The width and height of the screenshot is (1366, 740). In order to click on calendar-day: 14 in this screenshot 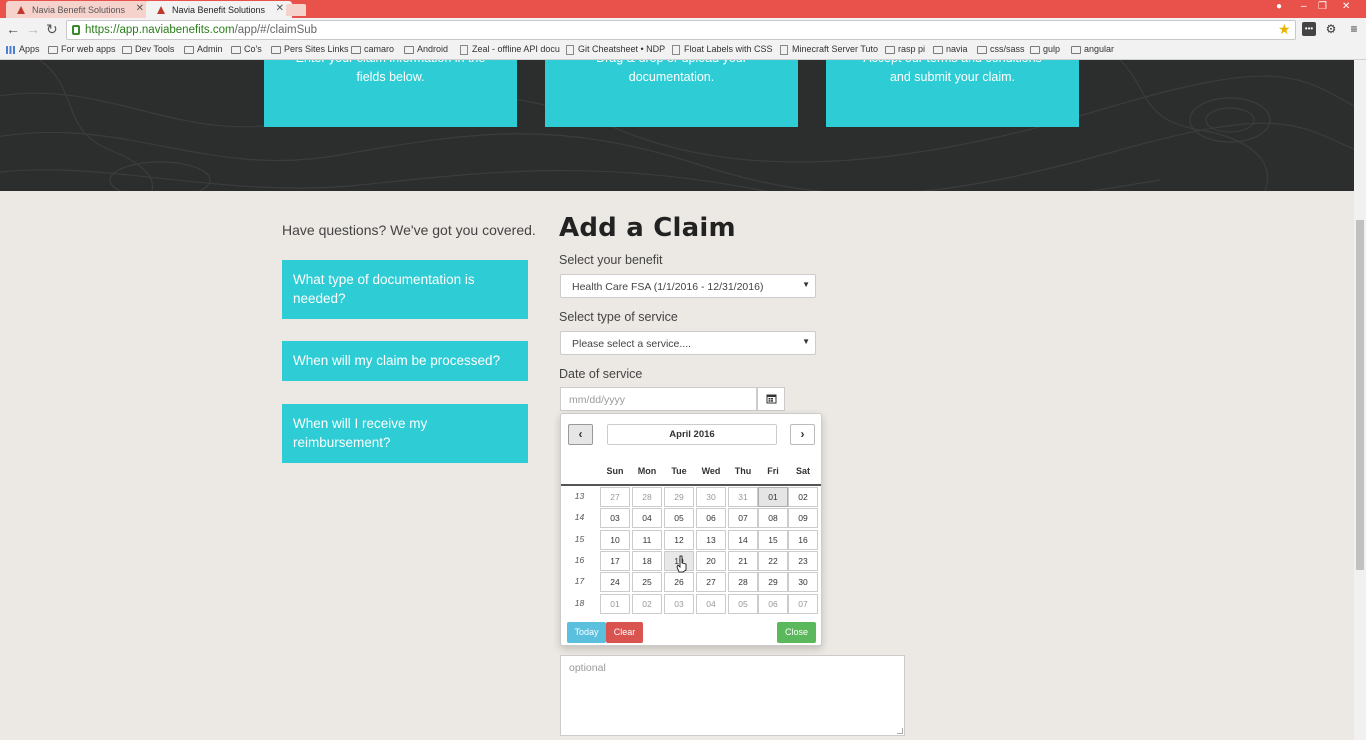, I will do `click(743, 539)`.